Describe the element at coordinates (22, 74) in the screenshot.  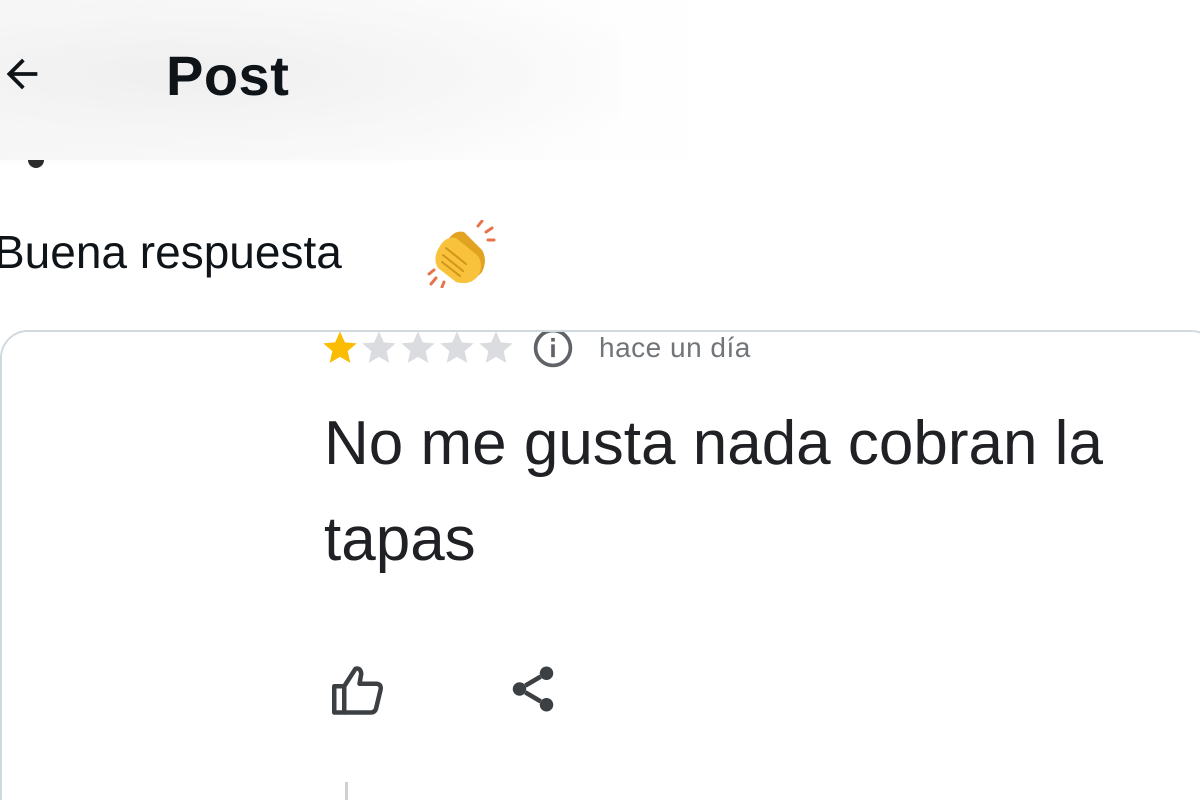
I see `arrow-left-icon` at that location.